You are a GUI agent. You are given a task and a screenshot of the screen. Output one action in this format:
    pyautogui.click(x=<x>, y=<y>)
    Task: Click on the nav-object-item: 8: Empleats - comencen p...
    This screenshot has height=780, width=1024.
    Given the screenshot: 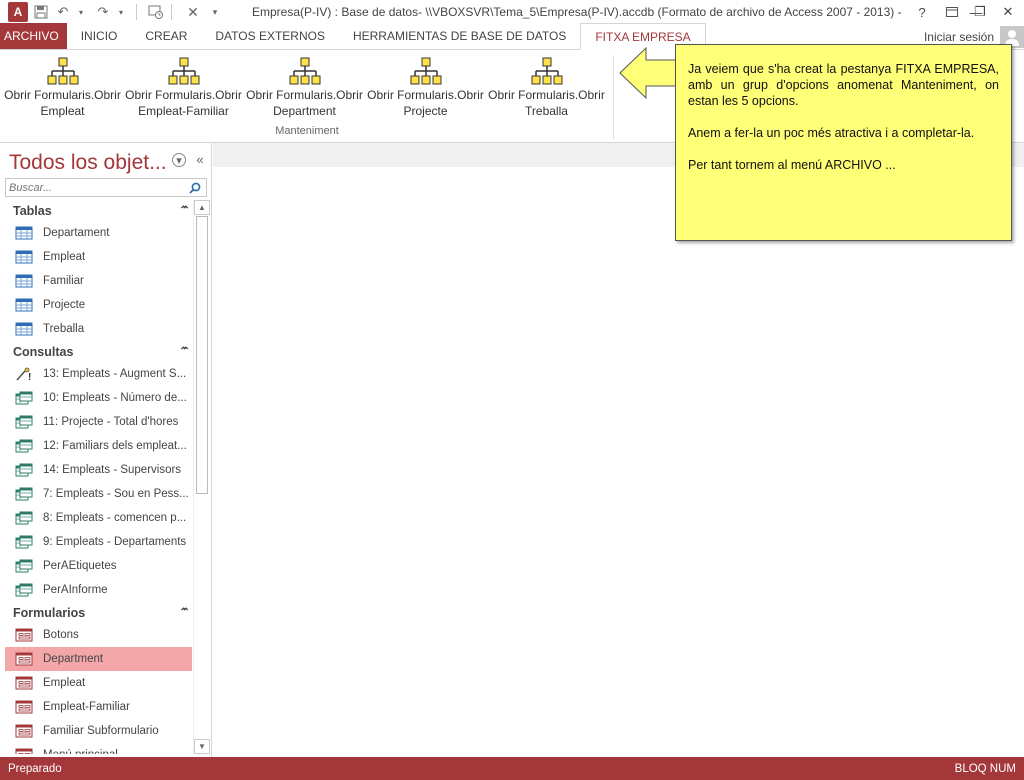 What is the action you would take?
    pyautogui.click(x=98, y=518)
    